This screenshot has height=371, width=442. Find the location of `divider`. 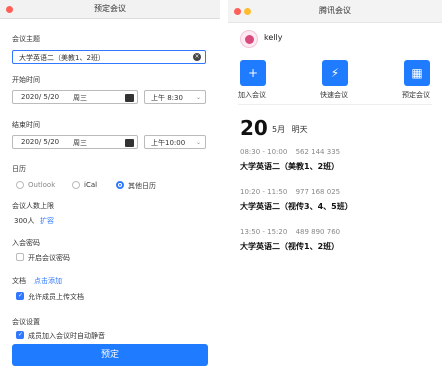

divider is located at coordinates (335, 104).